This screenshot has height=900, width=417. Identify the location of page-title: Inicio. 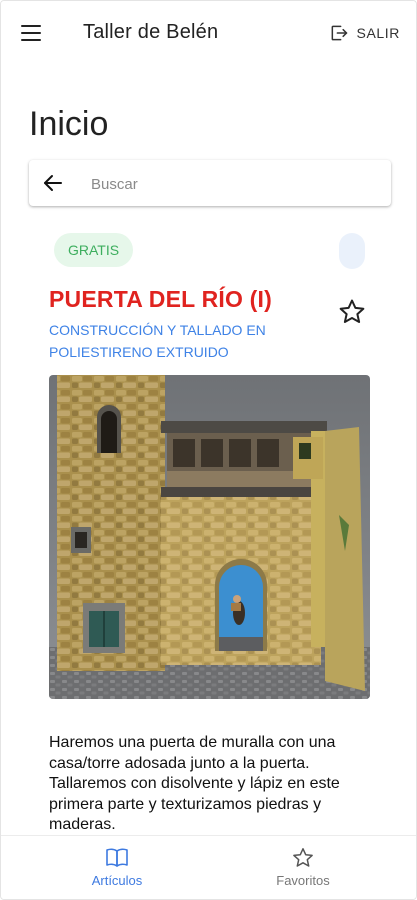
(69, 124).